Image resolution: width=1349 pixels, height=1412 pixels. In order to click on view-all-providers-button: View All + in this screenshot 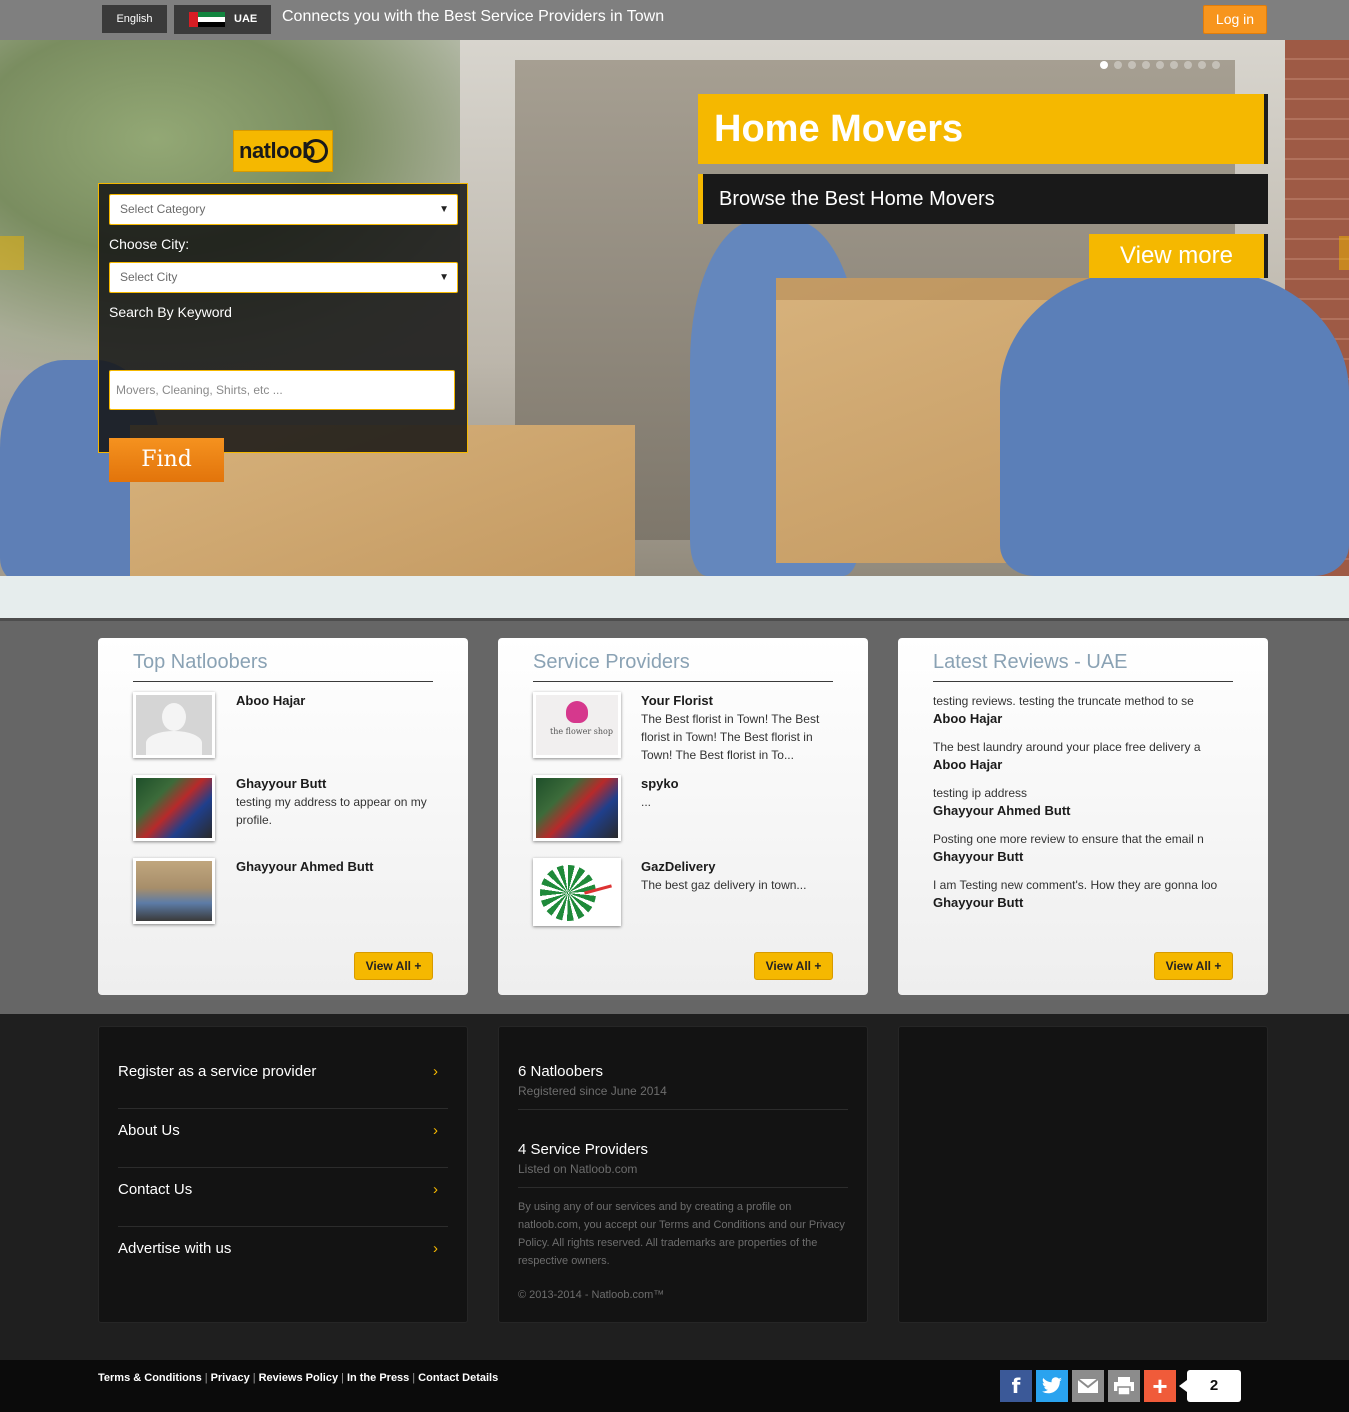, I will do `click(793, 966)`.